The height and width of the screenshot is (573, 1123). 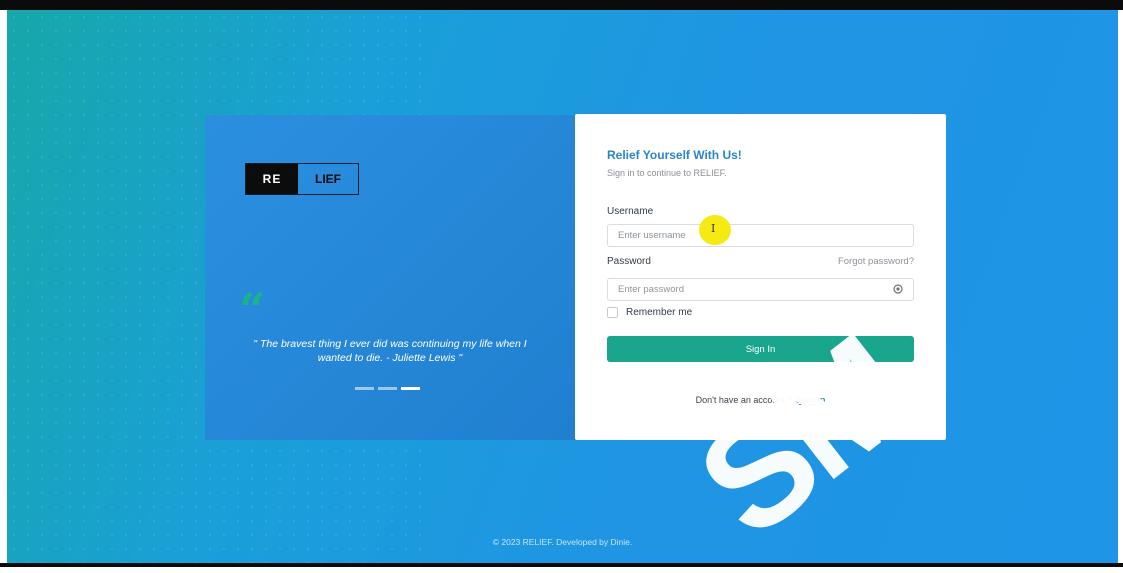 I want to click on text-cursor-icon: I, so click(x=713, y=228).